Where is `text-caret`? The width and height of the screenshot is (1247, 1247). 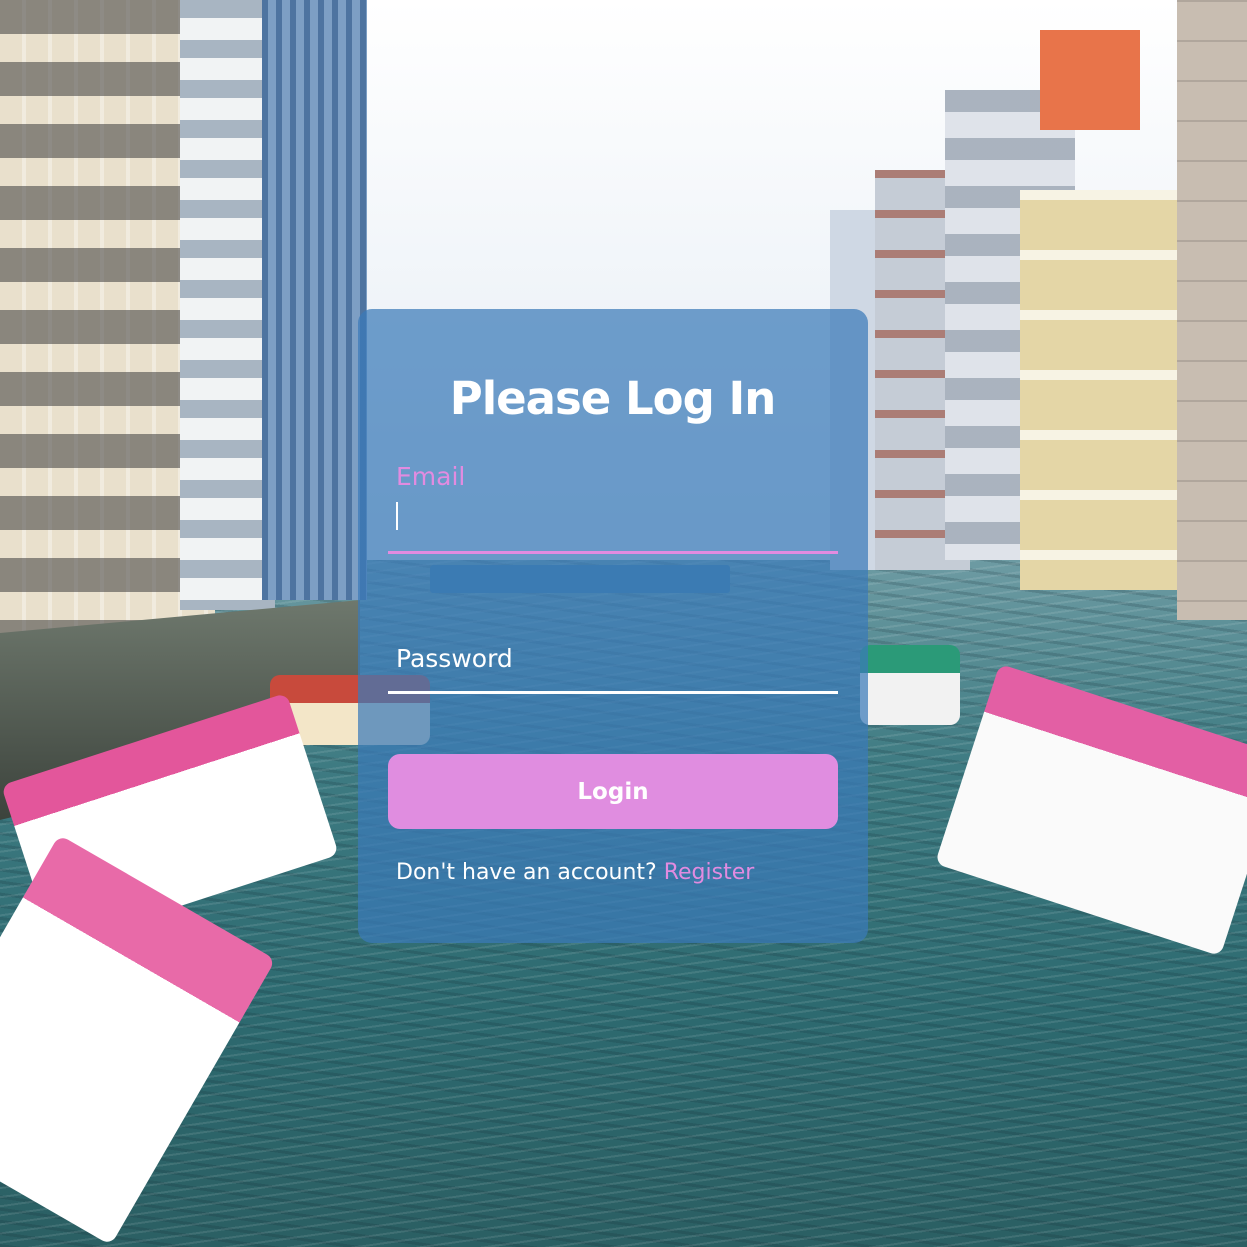
text-caret is located at coordinates (397, 516).